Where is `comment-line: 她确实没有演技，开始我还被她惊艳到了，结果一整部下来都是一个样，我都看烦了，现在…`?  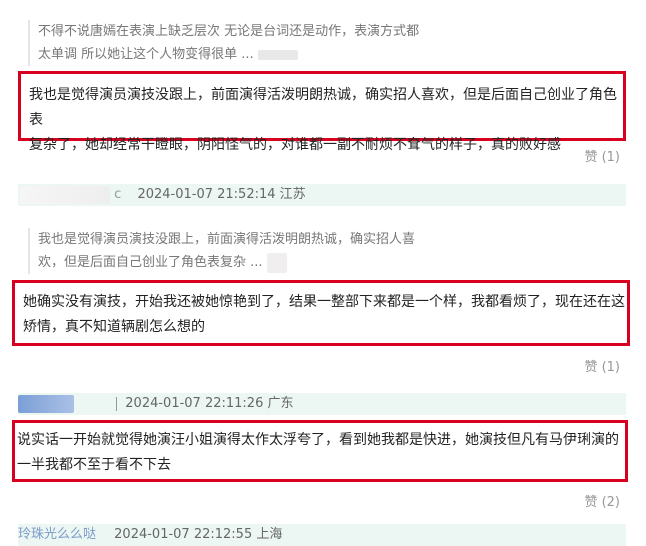
comment-line: 她确实没有演技，开始我还被她惊艳到了，结果一整部下来都是一个样，我都看烦了，现在… is located at coordinates (324, 302).